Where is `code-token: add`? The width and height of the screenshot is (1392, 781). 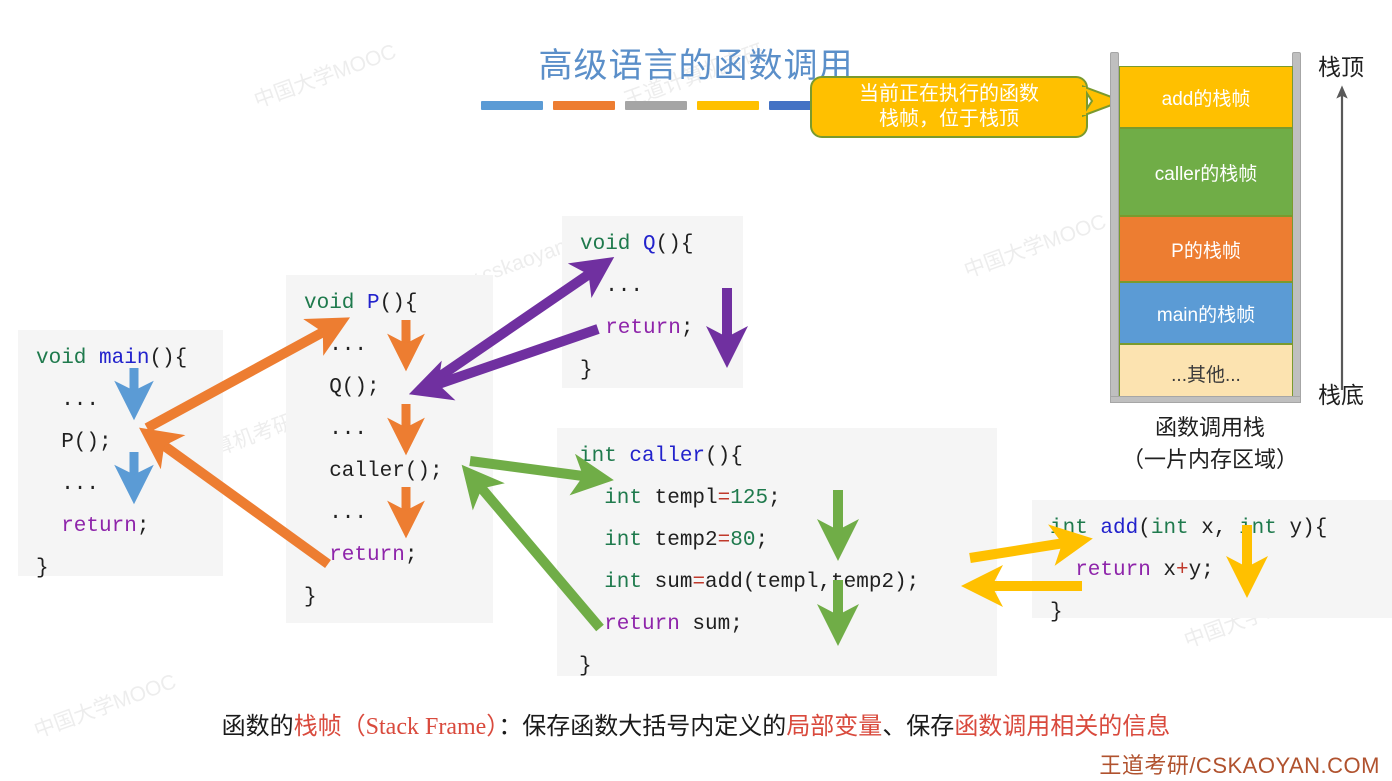 code-token: add is located at coordinates (1119, 528).